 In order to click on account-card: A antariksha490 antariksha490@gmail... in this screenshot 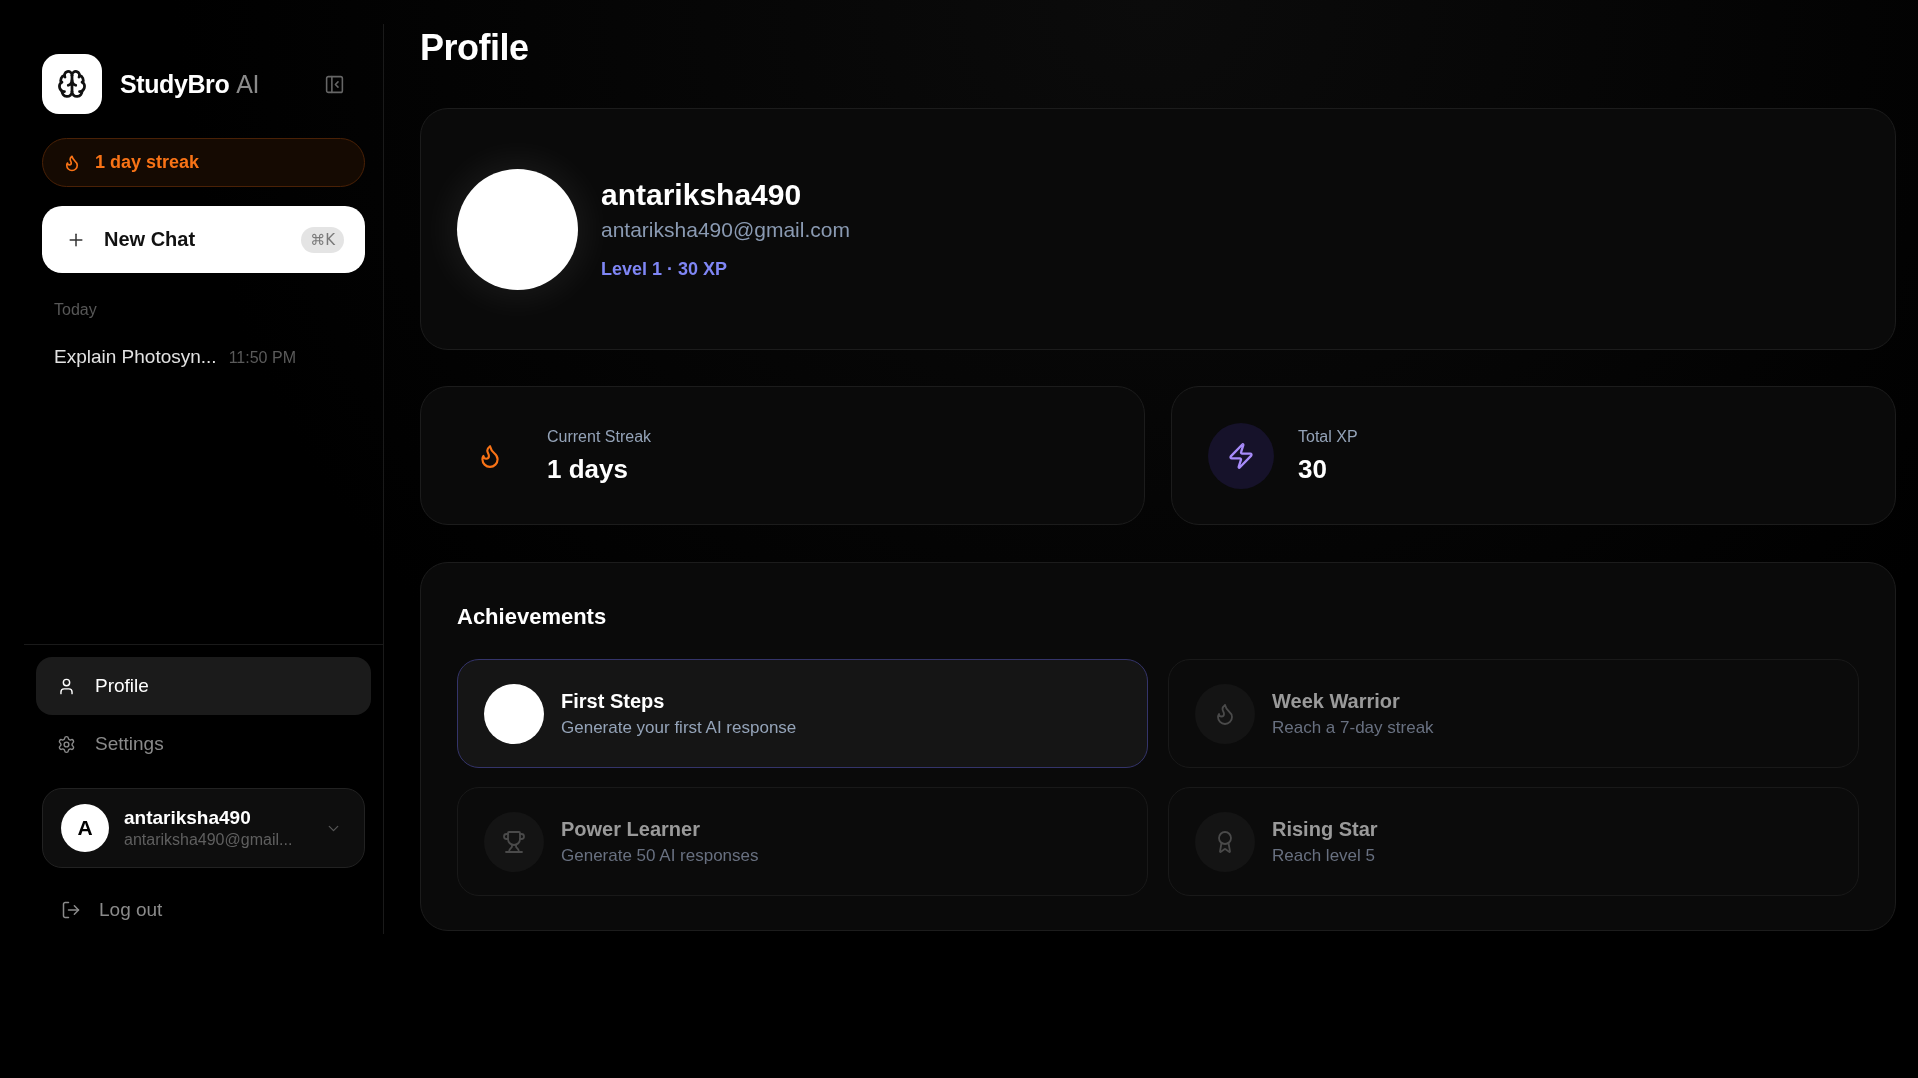, I will do `click(203, 828)`.